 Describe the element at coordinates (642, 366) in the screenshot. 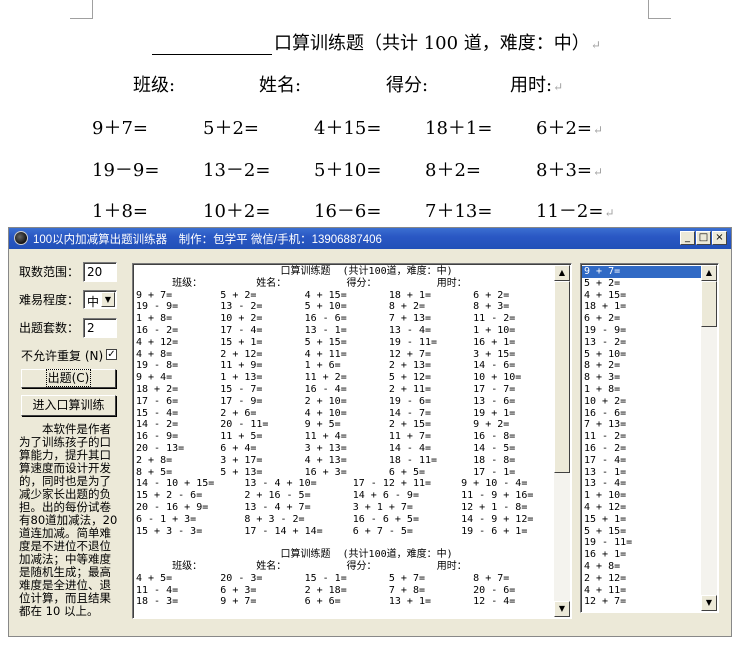

I see `answer-list-item: 8 + 2=` at that location.